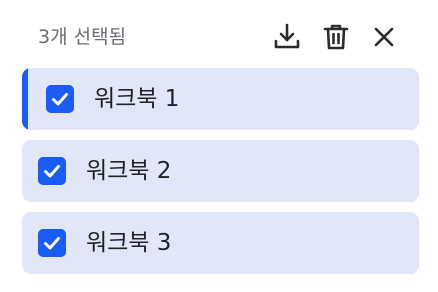 The width and height of the screenshot is (438, 292). I want to click on delete-button, so click(336, 37).